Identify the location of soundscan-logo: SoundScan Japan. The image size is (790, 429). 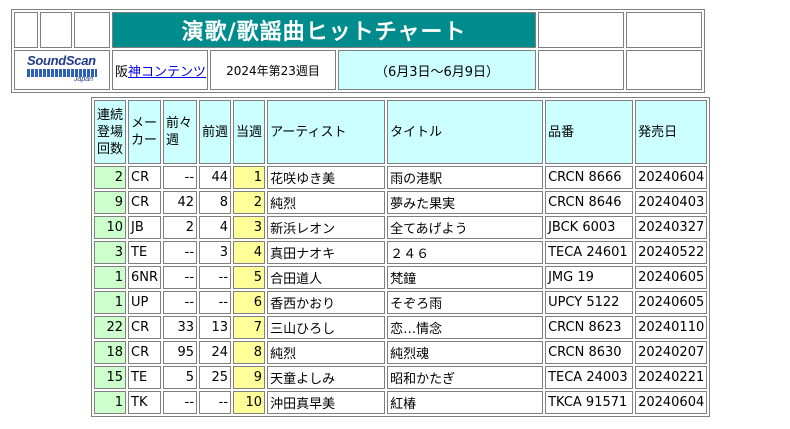
(62, 68).